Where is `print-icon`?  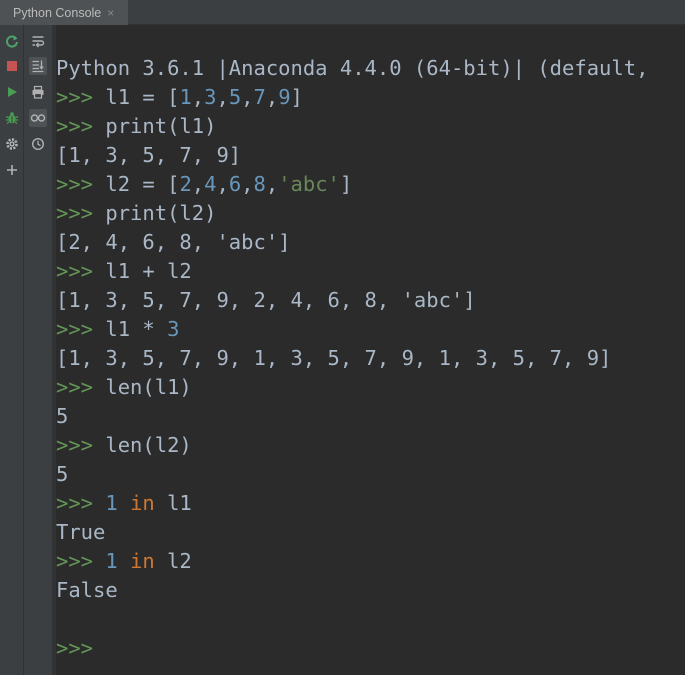
print-icon is located at coordinates (38, 92).